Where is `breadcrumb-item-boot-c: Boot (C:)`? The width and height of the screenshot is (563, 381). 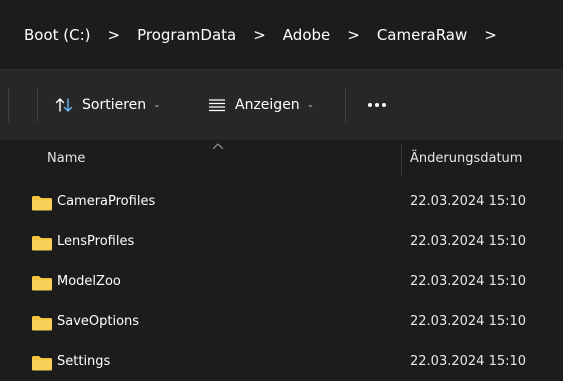 breadcrumb-item-boot-c: Boot (C:) is located at coordinates (57, 35).